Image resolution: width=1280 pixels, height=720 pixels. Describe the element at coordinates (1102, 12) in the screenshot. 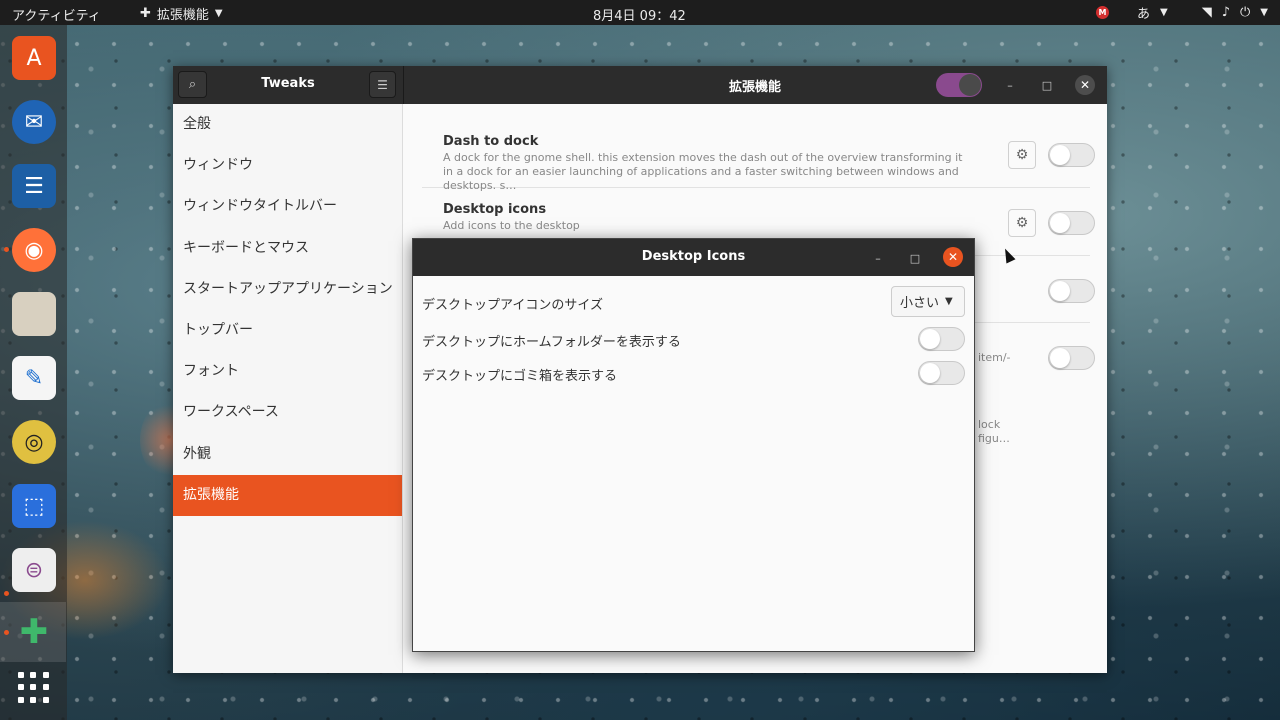

I see `mega-icon: M` at that location.